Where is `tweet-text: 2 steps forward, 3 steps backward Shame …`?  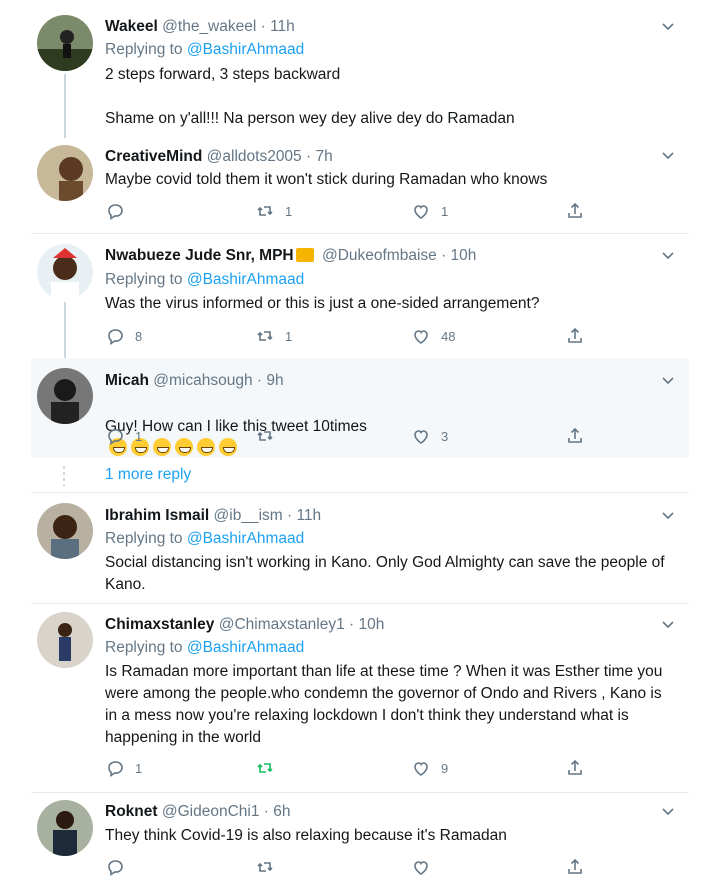
tweet-text: 2 steps forward, 3 steps backward Shame … is located at coordinates (310, 96).